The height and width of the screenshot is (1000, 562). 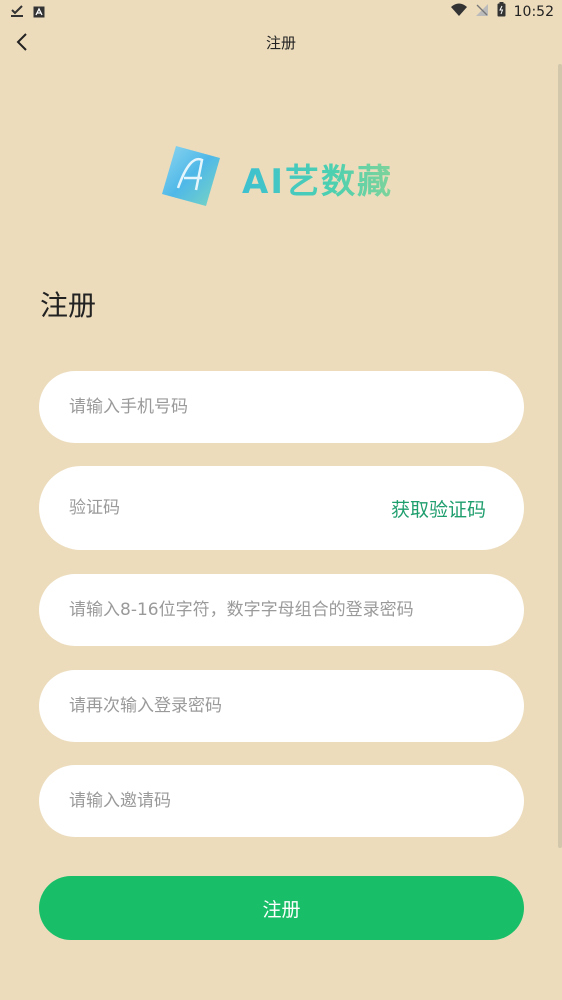 I want to click on signal-off-icon, so click(x=482, y=11).